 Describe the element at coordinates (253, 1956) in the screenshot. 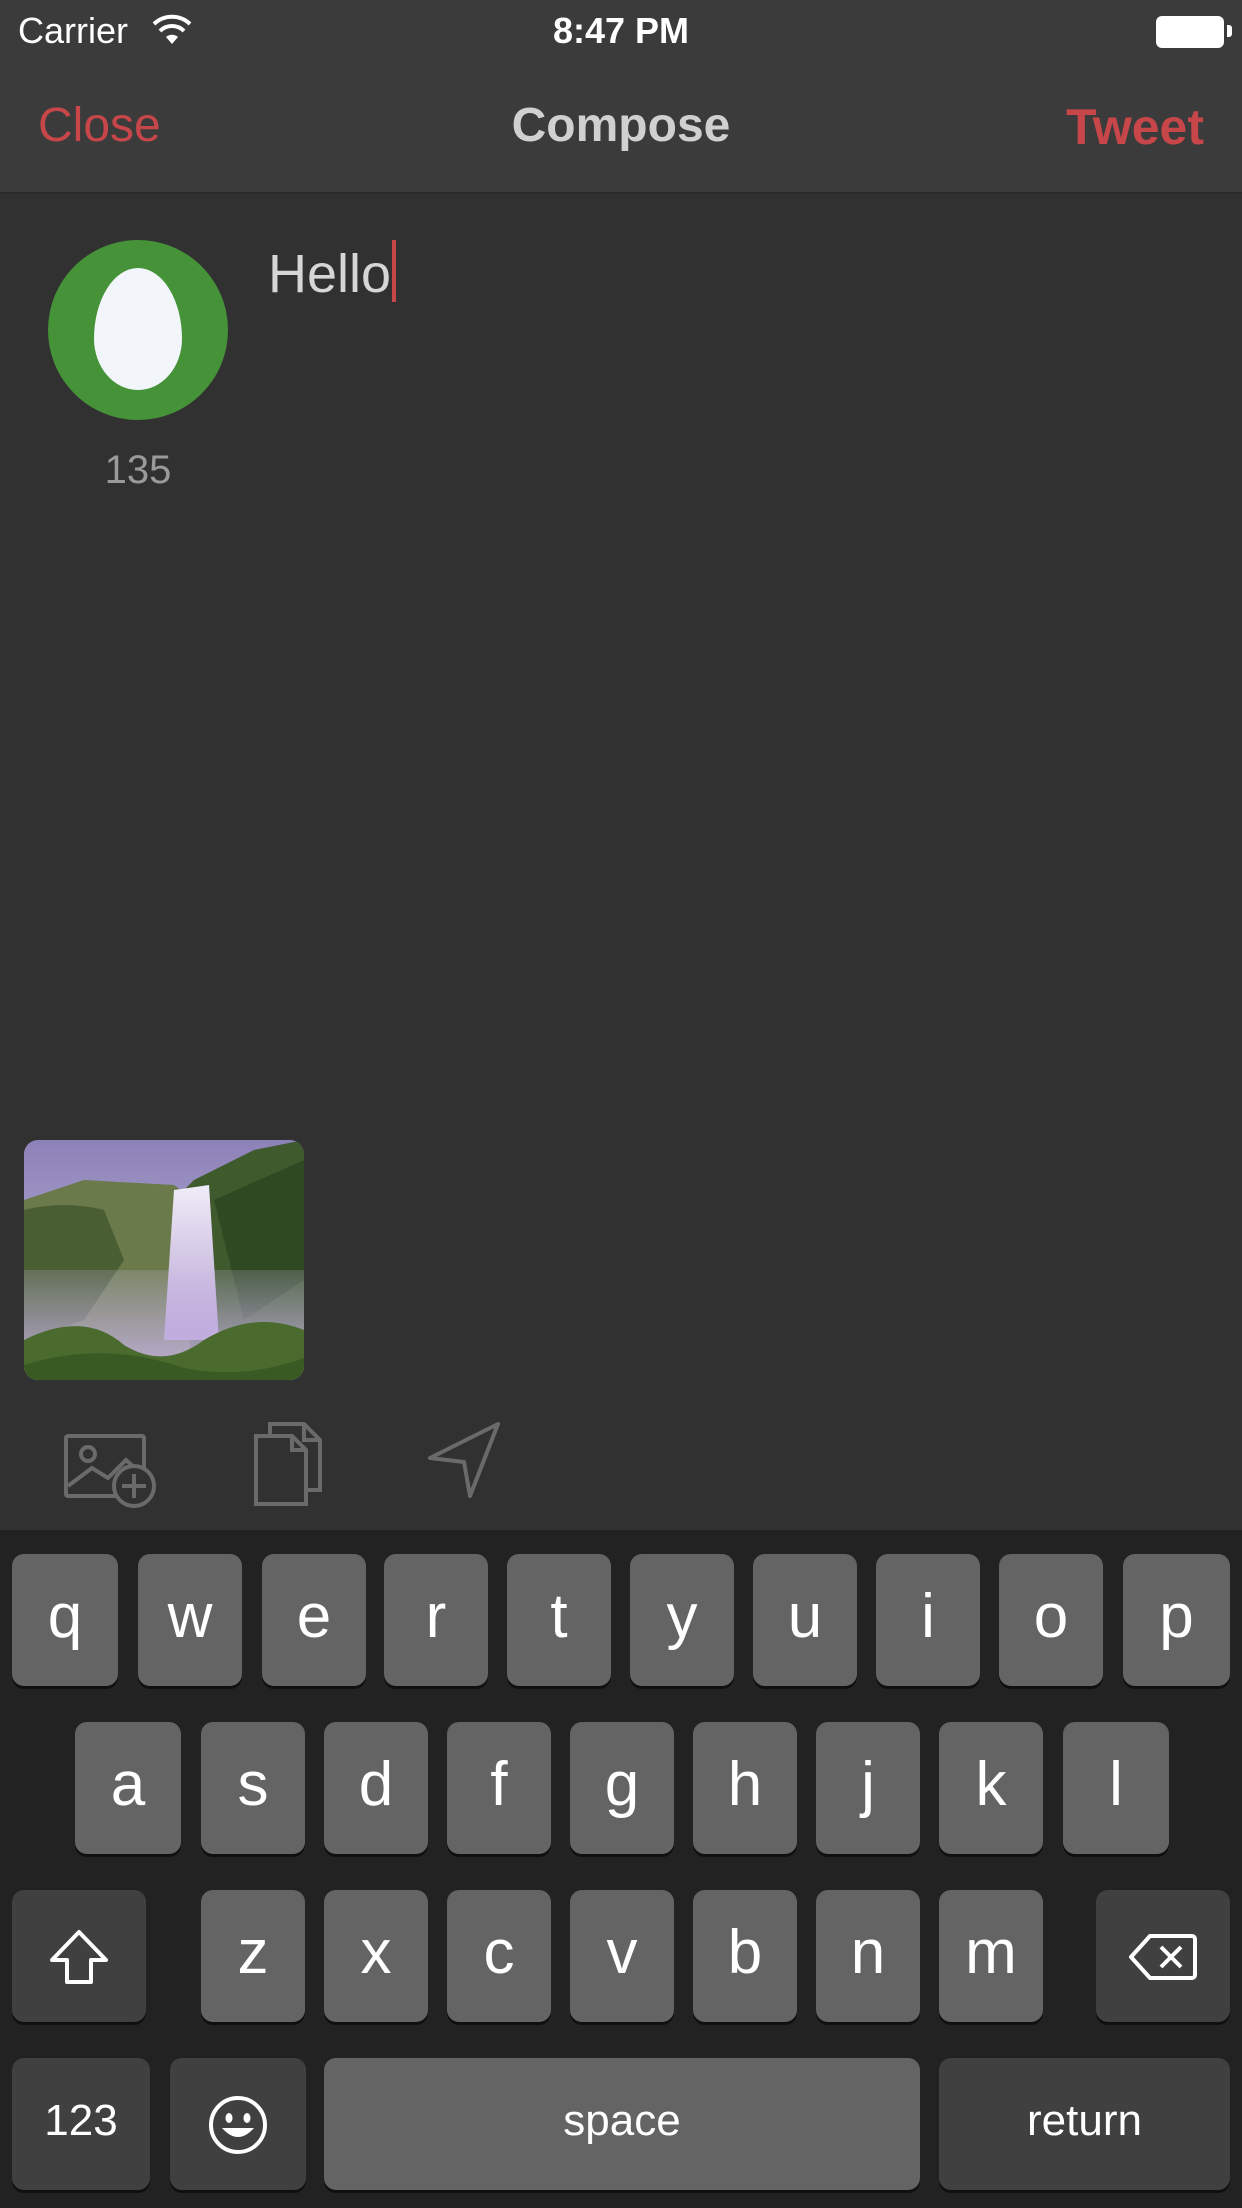

I see `key-z: z` at that location.